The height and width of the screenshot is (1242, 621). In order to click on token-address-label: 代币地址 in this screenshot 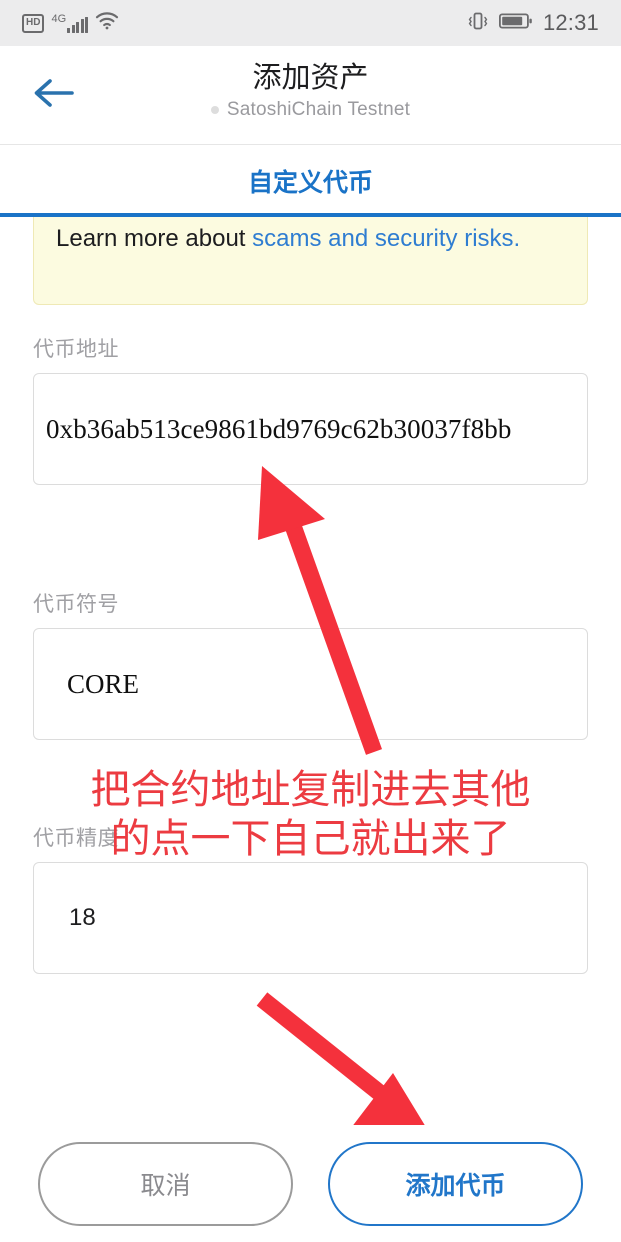, I will do `click(76, 349)`.